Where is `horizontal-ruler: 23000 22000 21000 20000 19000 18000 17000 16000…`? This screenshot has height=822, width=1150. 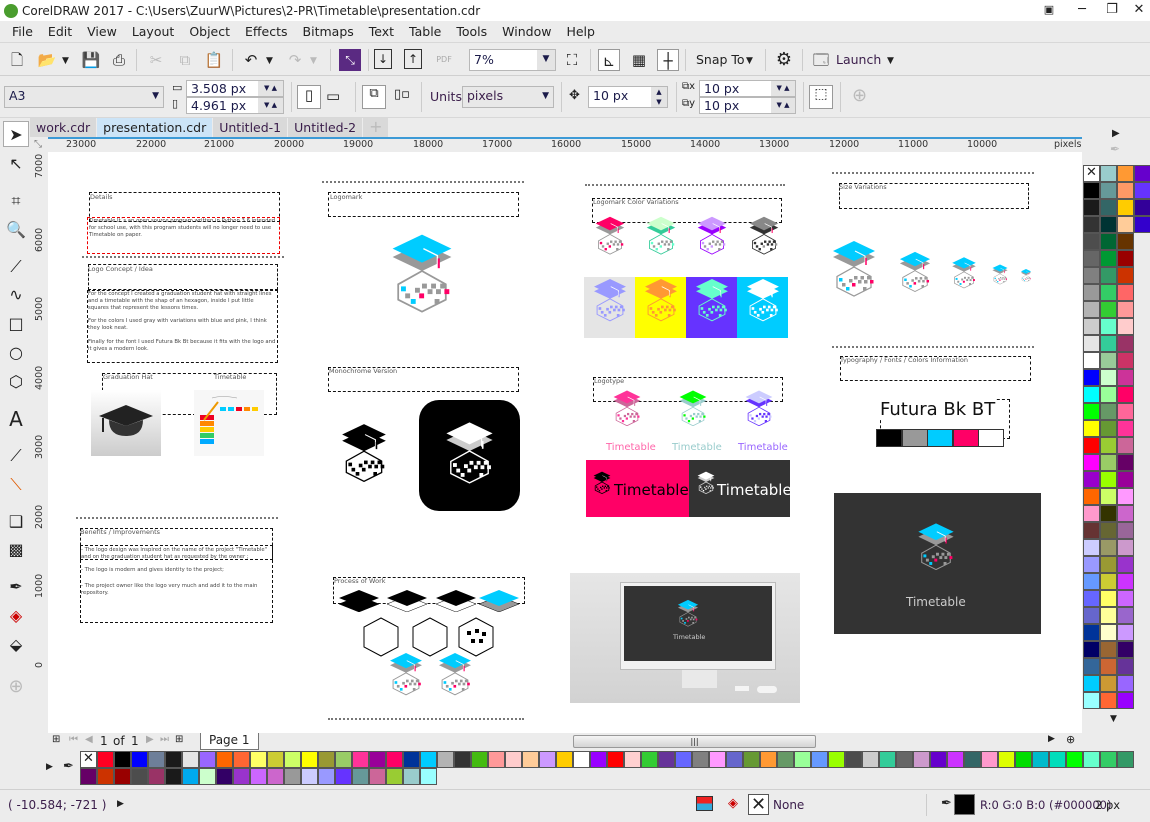
horizontal-ruler: 23000 22000 21000 20000 19000 18000 17000 16000… is located at coordinates (565, 144).